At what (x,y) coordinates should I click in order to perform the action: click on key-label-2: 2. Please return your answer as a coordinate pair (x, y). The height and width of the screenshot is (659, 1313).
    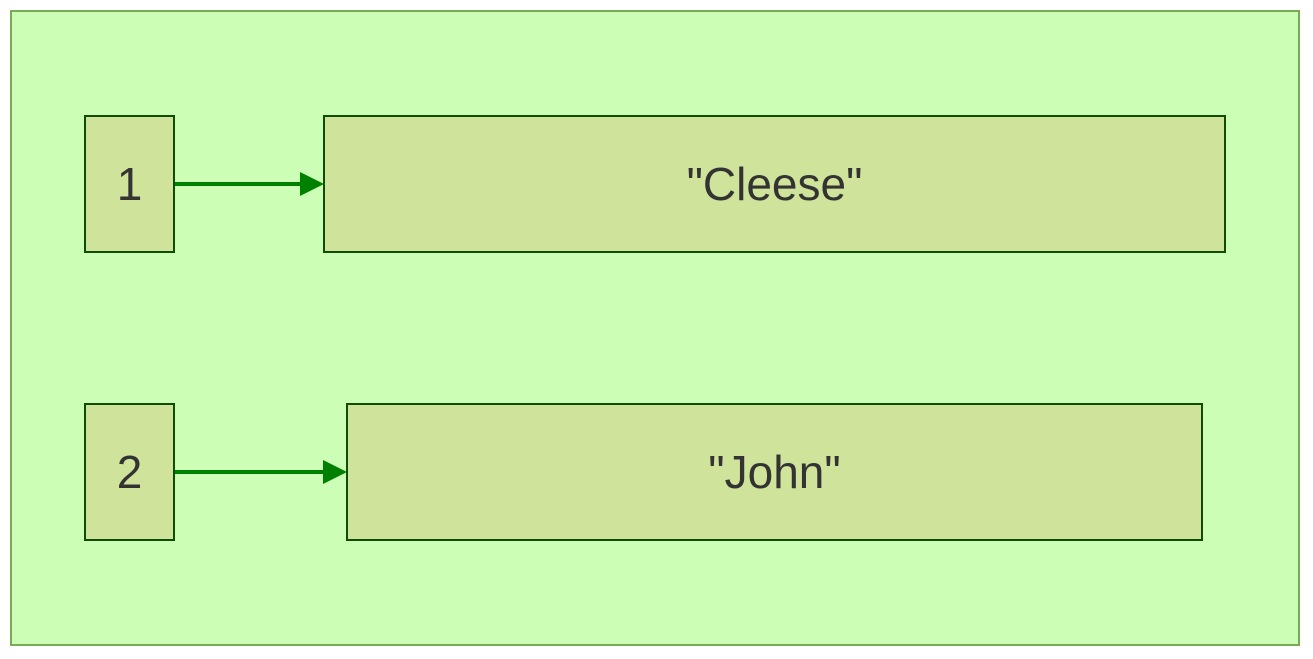
    Looking at the image, I should click on (129, 472).